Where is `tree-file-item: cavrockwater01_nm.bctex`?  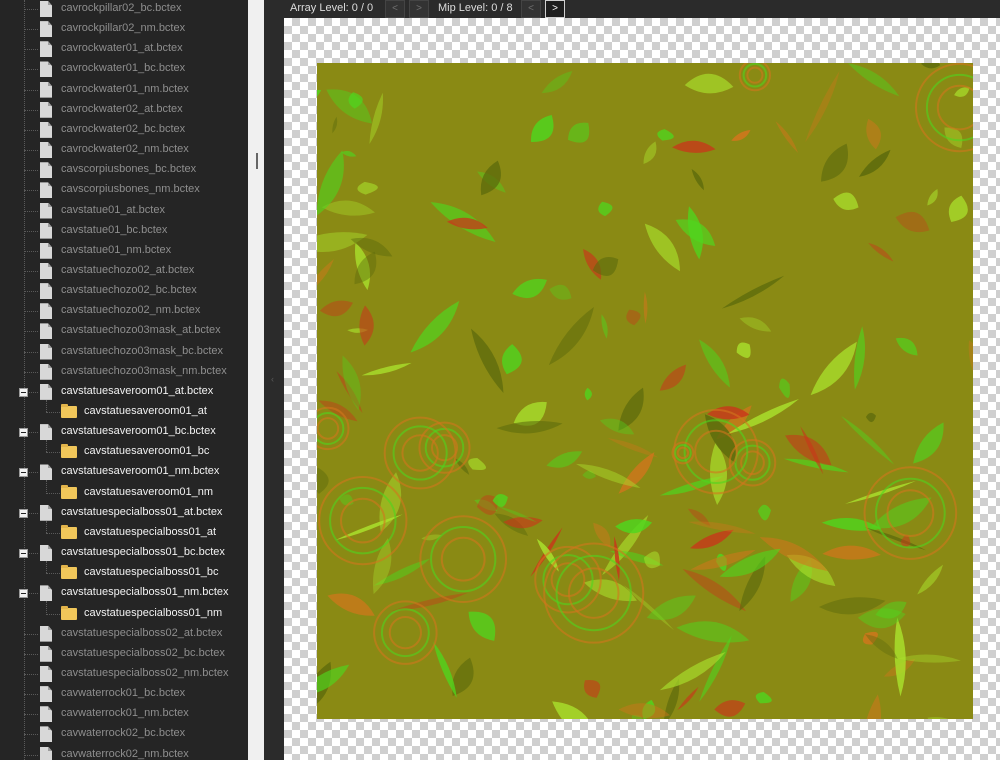
tree-file-item: cavrockwater01_nm.bctex is located at coordinates (124, 90).